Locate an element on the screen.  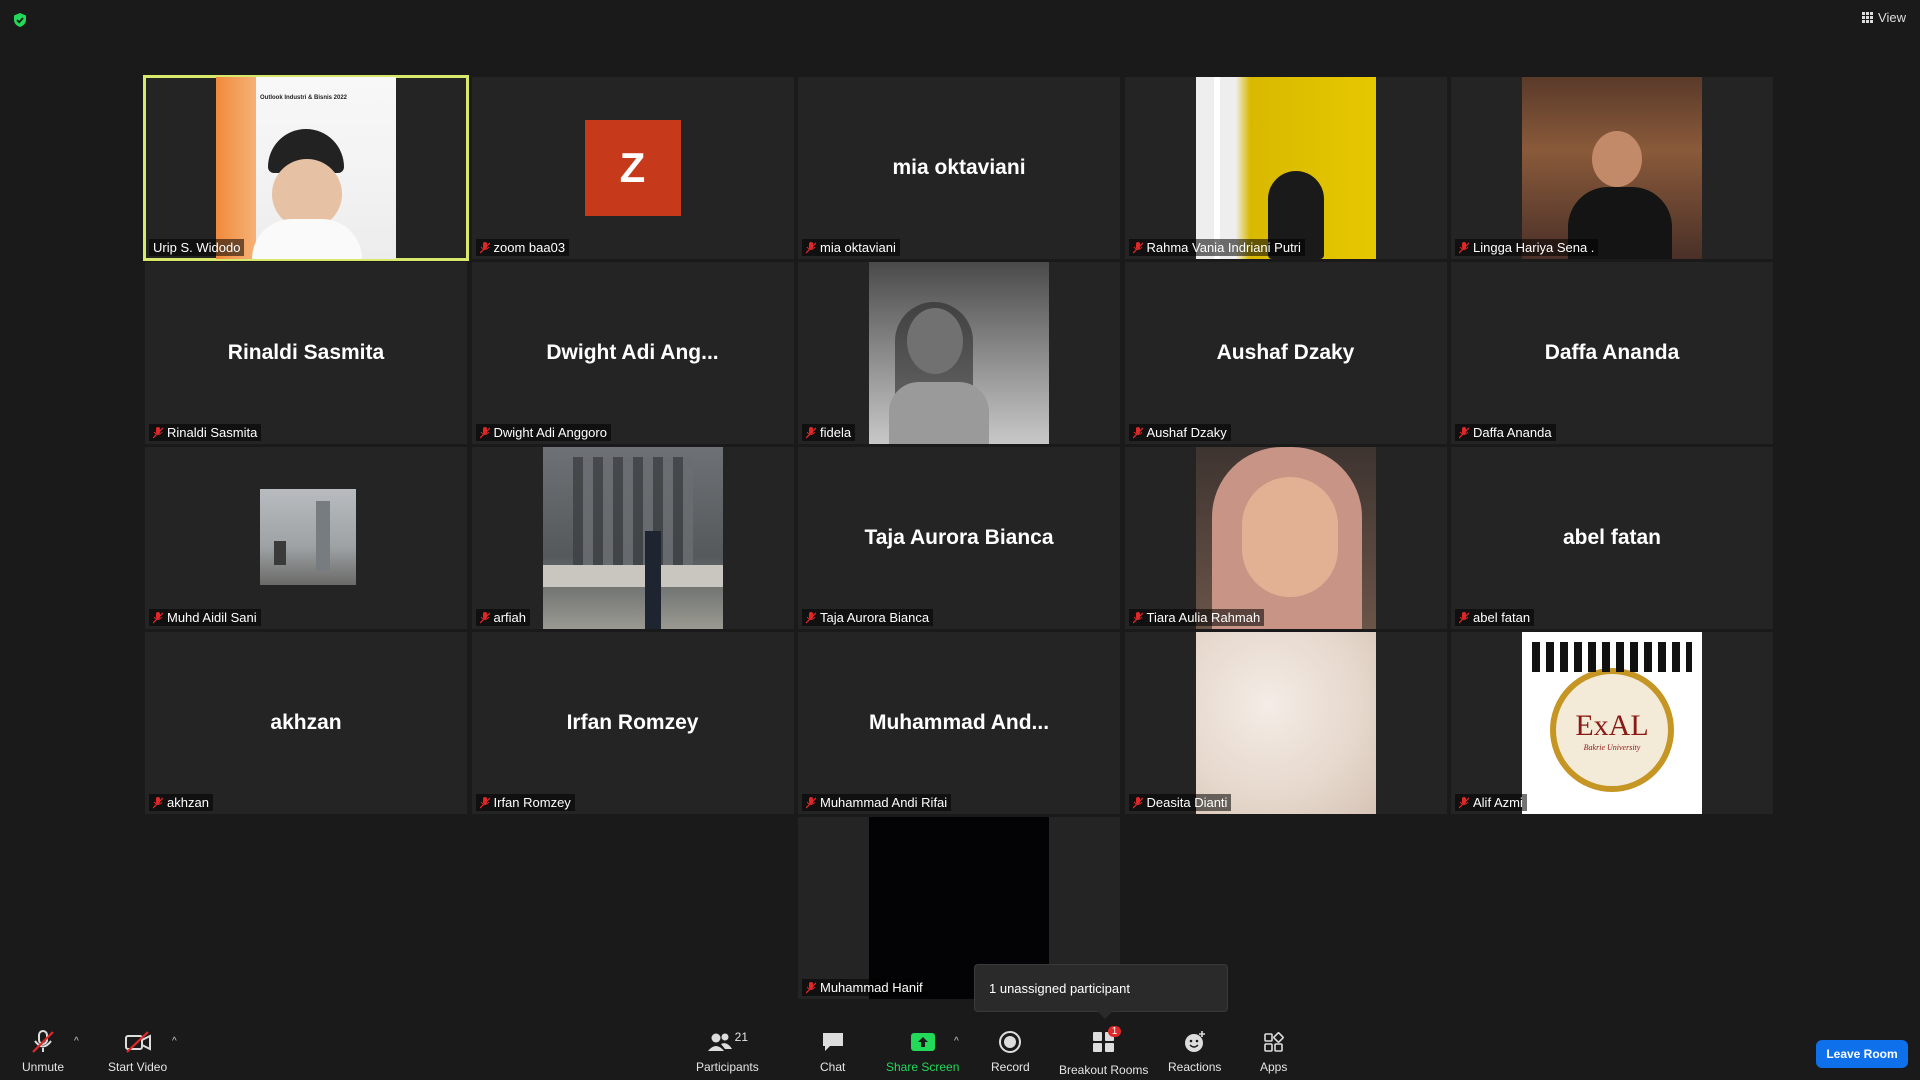
participants-count: 21 is located at coordinates (741, 1037).